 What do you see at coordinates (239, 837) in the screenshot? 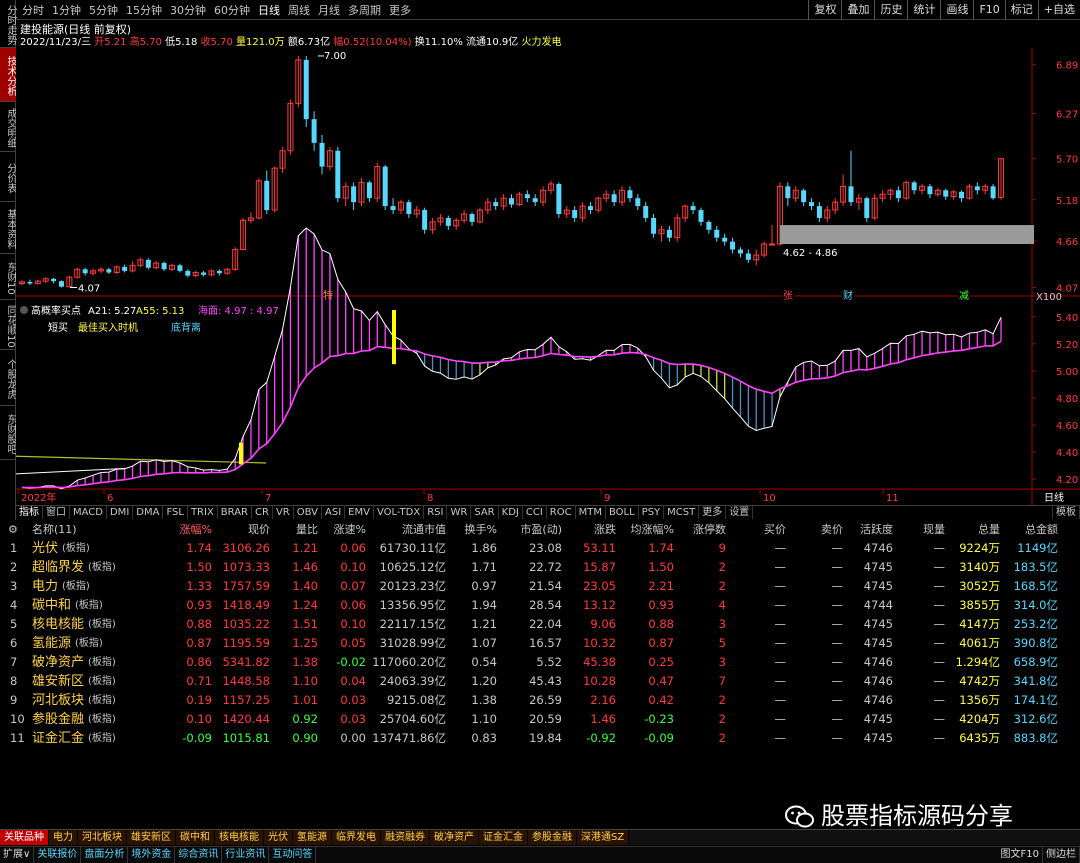
I see `related-tab-5: 核电核能` at bounding box center [239, 837].